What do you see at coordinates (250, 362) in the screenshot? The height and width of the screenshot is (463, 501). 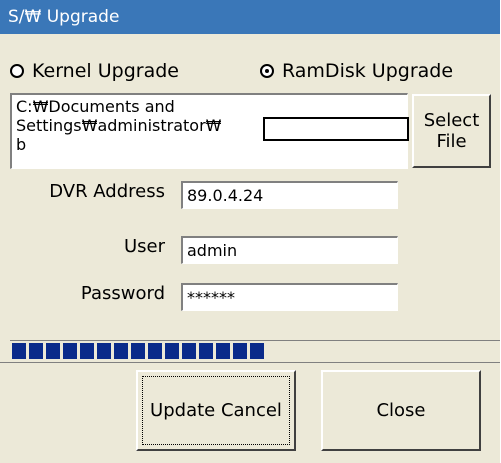 I see `divider` at bounding box center [250, 362].